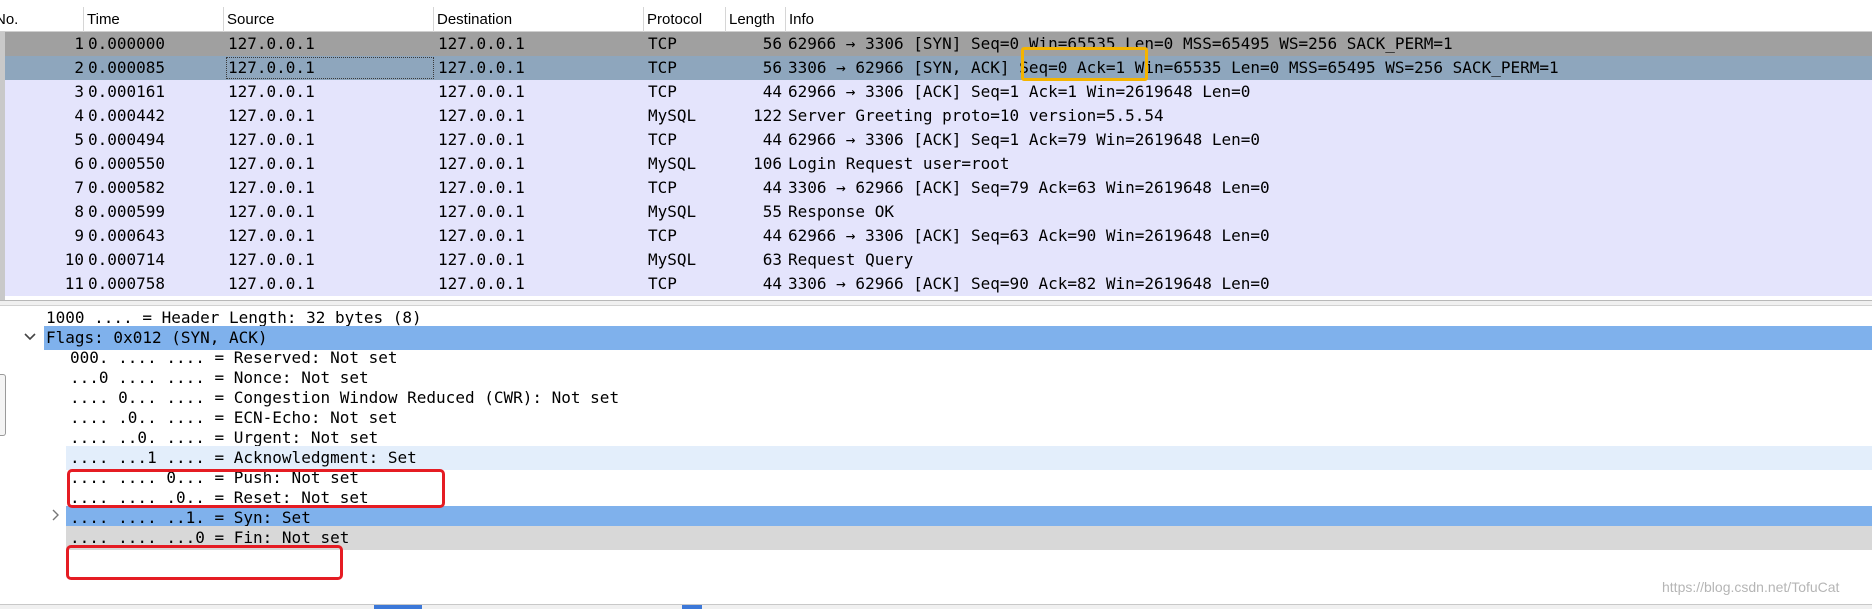 This screenshot has width=1872, height=609. Describe the element at coordinates (936, 606) in the screenshot. I see `bottom-scrollbar` at that location.